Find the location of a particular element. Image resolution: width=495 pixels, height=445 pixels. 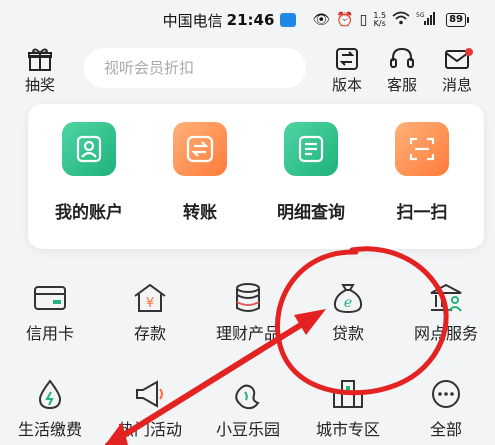

service-label: 理财产品 is located at coordinates (247, 333).